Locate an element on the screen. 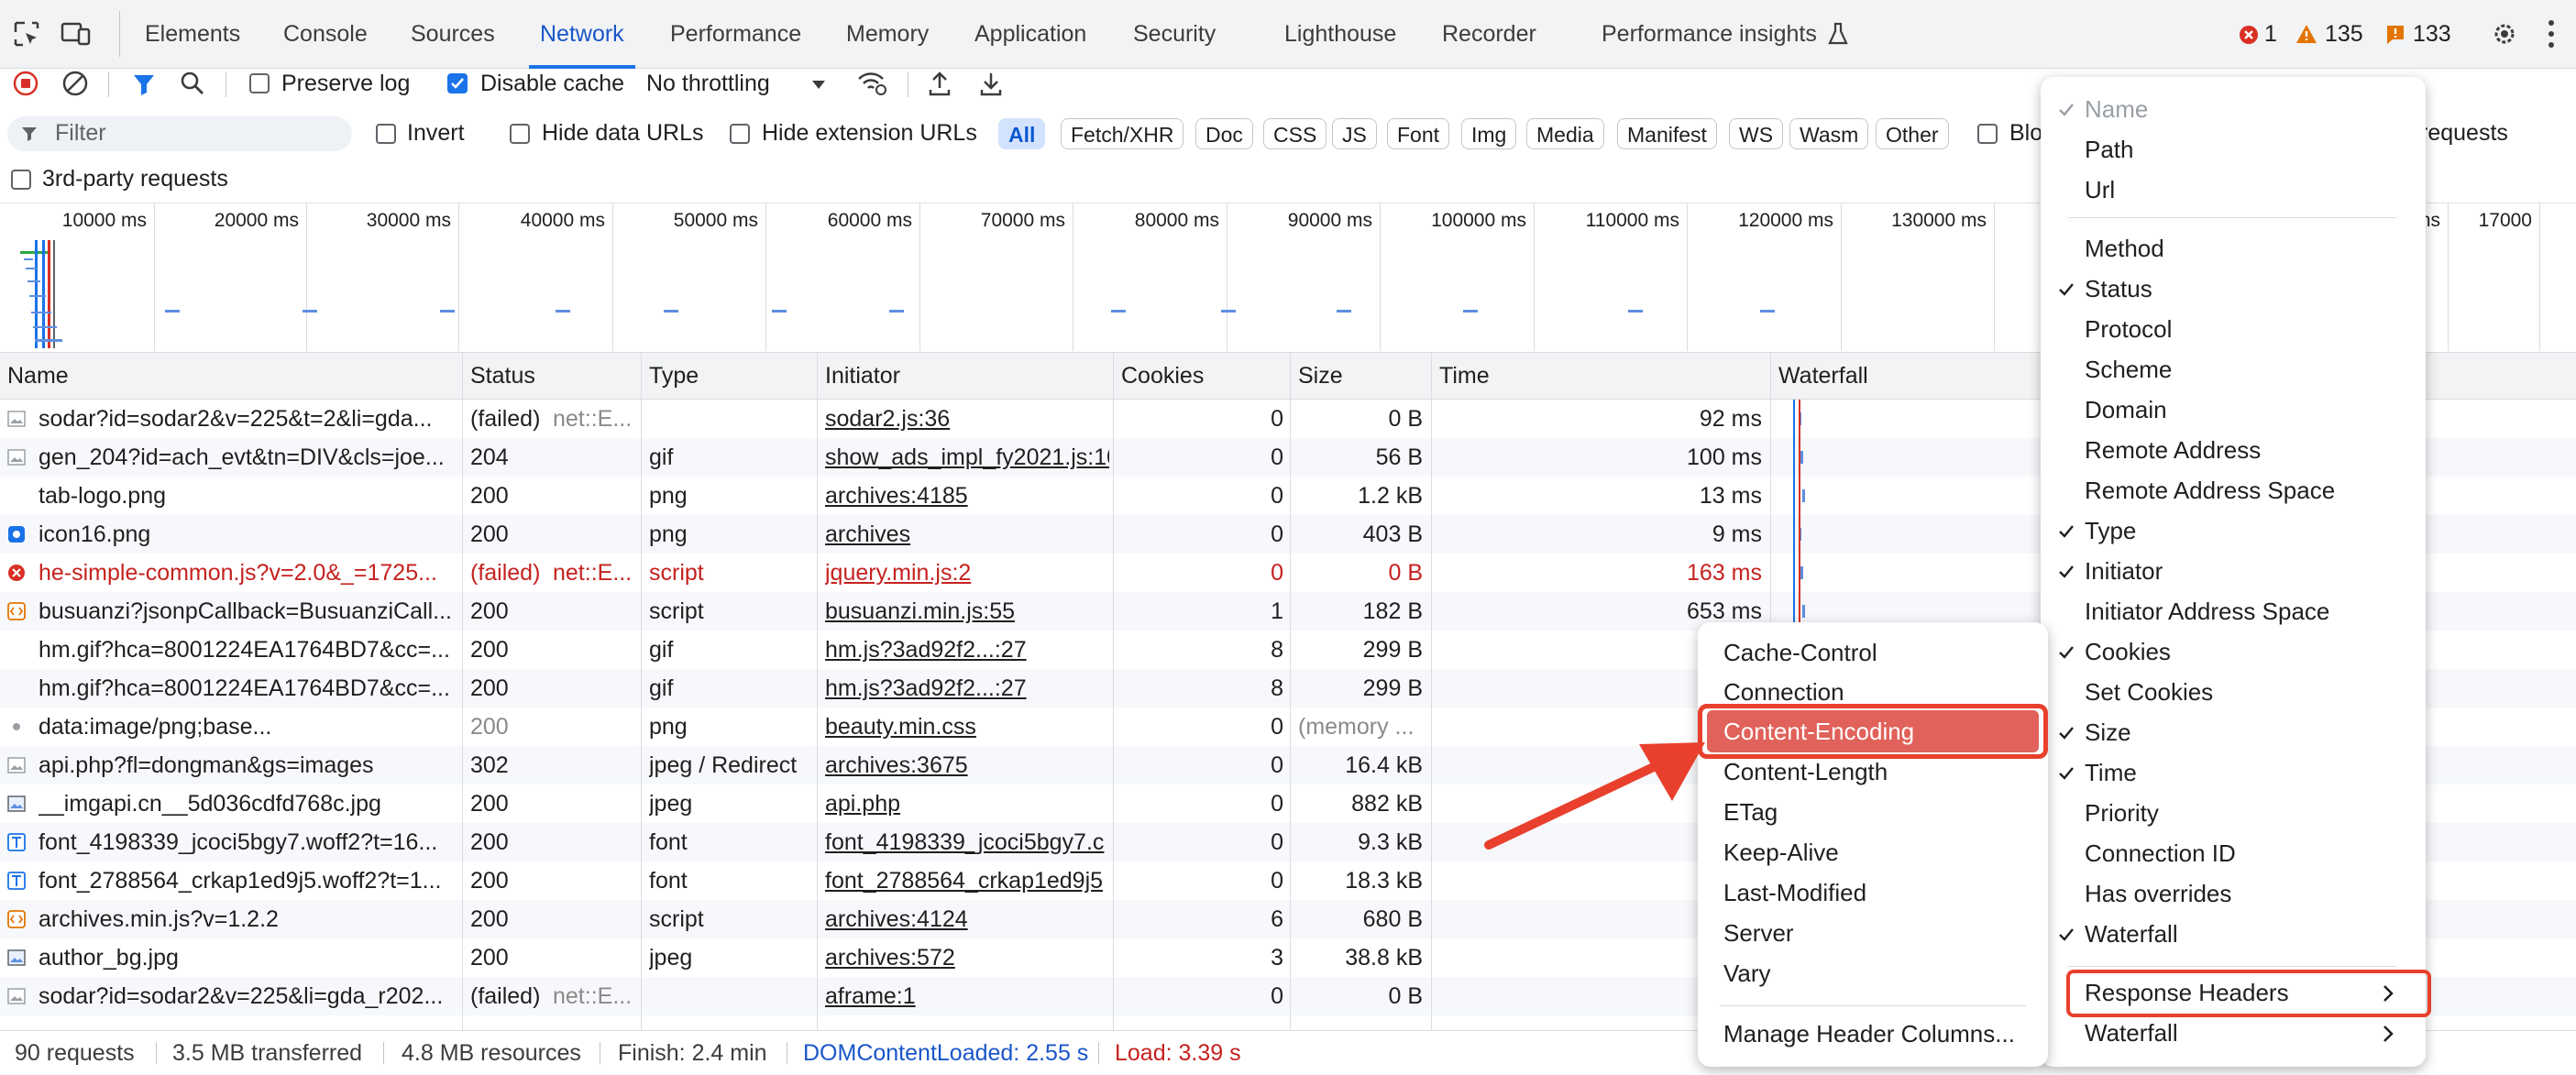  column-header-initiator: Initiator is located at coordinates (859, 376).